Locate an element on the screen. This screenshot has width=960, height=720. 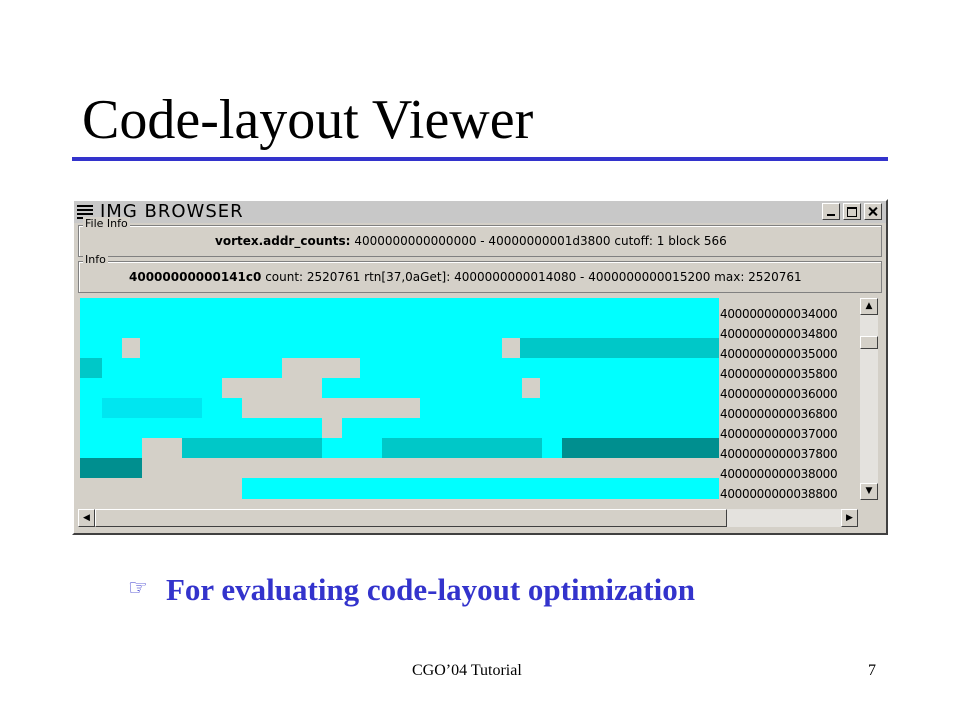
vertical-scrollbar: ▲ ▼ is located at coordinates (869, 399).